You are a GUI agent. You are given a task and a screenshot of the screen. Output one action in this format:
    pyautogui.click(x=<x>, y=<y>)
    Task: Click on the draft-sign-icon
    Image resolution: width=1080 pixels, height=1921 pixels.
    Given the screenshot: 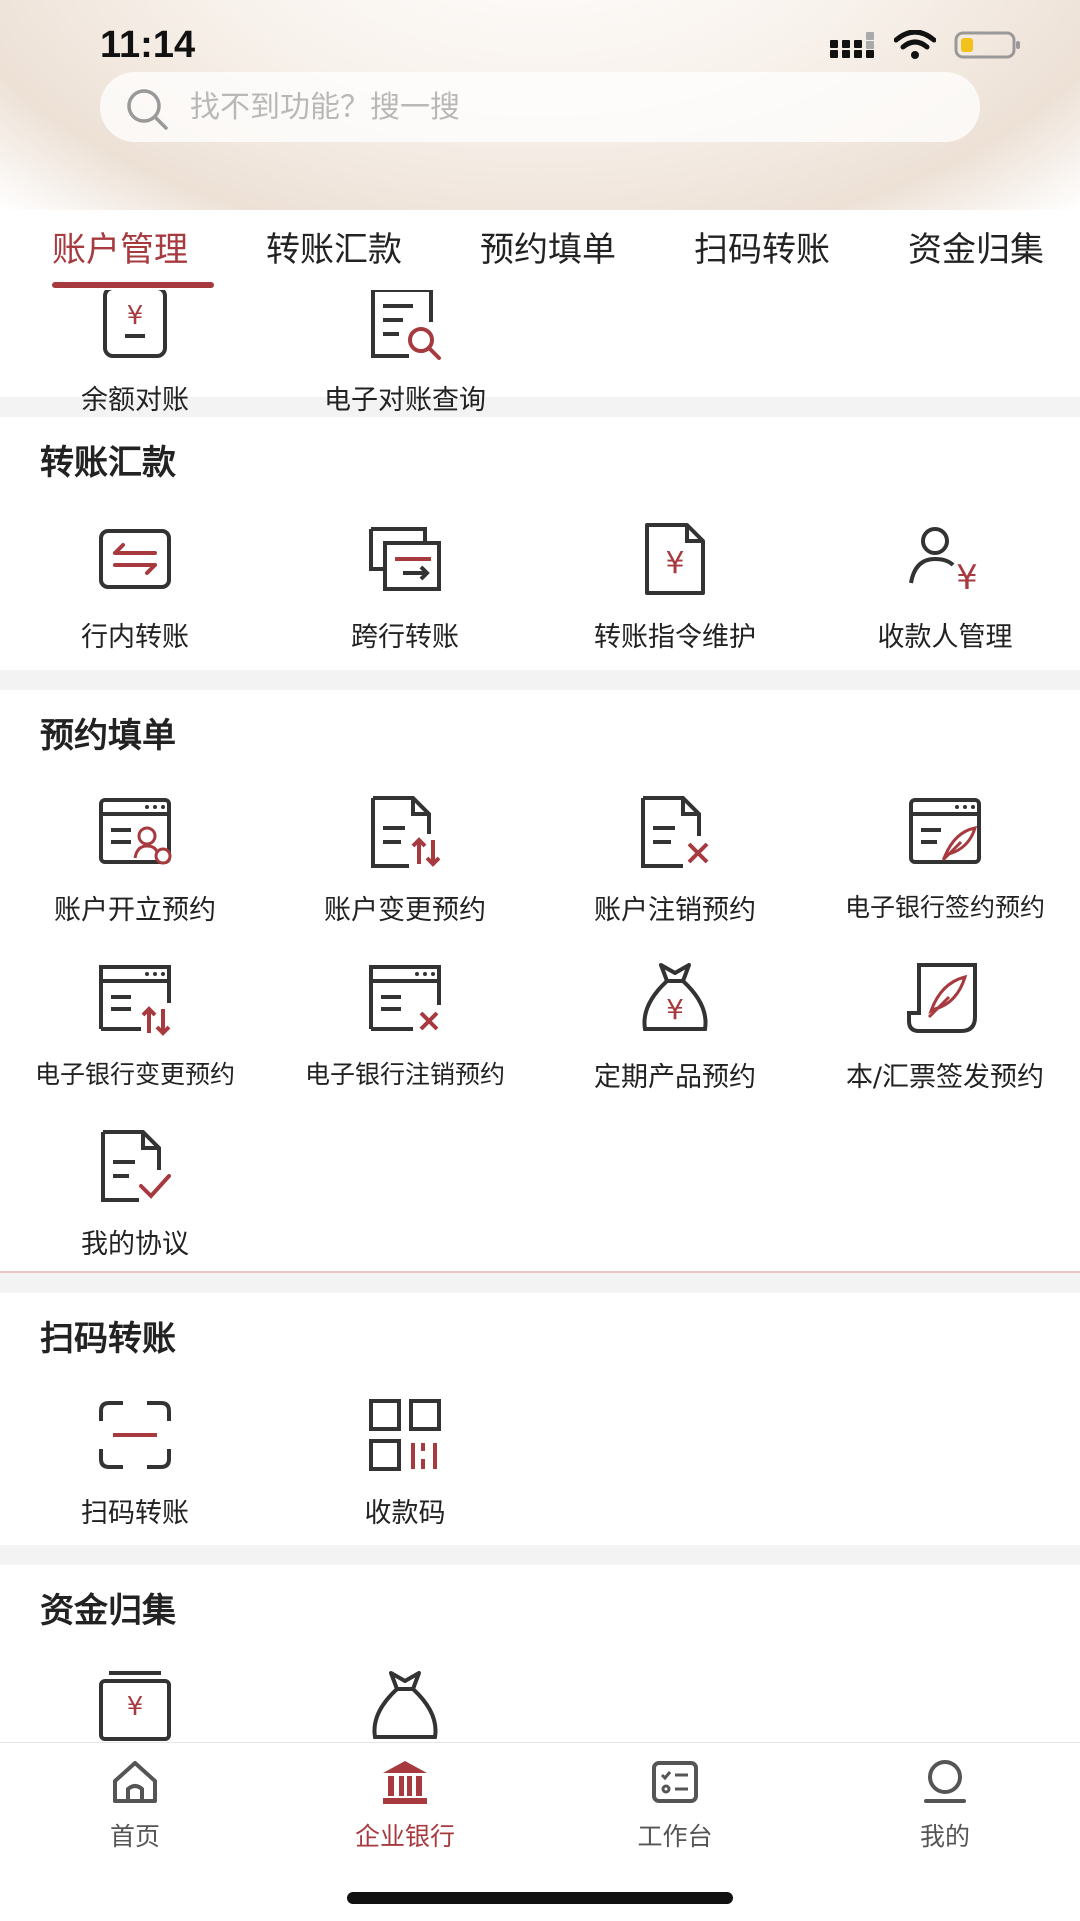 What is the action you would take?
    pyautogui.click(x=942, y=998)
    